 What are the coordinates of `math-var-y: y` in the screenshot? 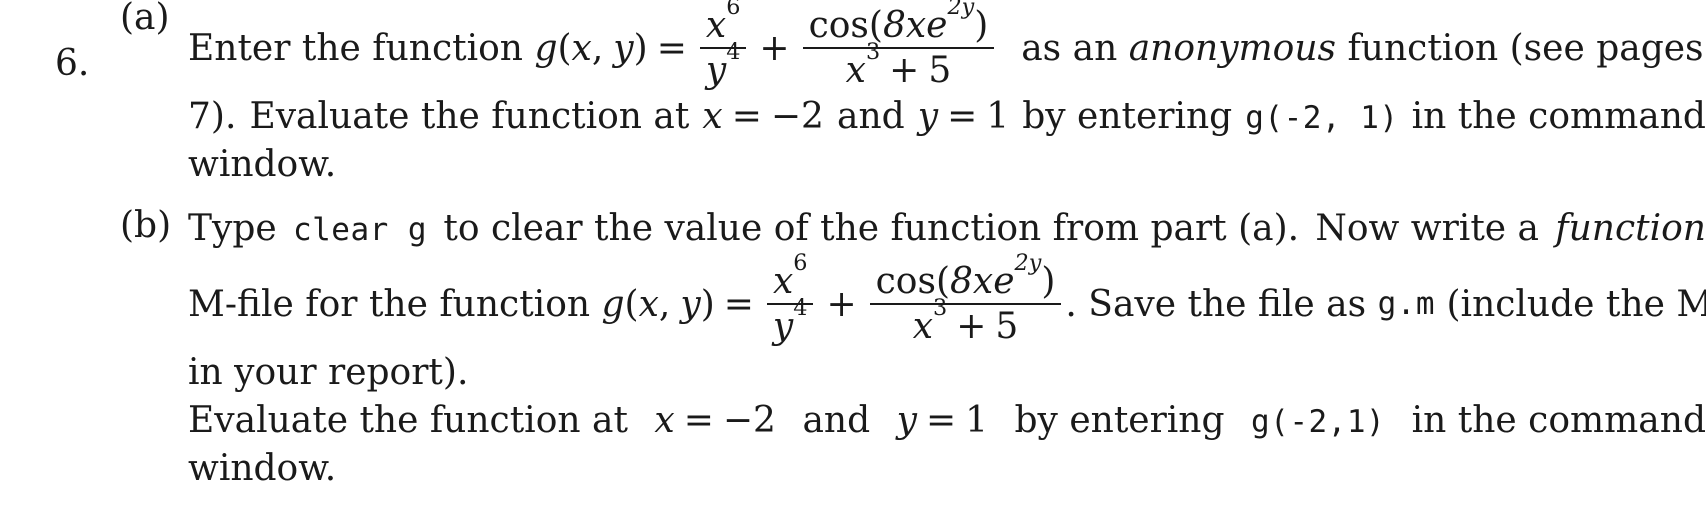 It's located at (690, 304).